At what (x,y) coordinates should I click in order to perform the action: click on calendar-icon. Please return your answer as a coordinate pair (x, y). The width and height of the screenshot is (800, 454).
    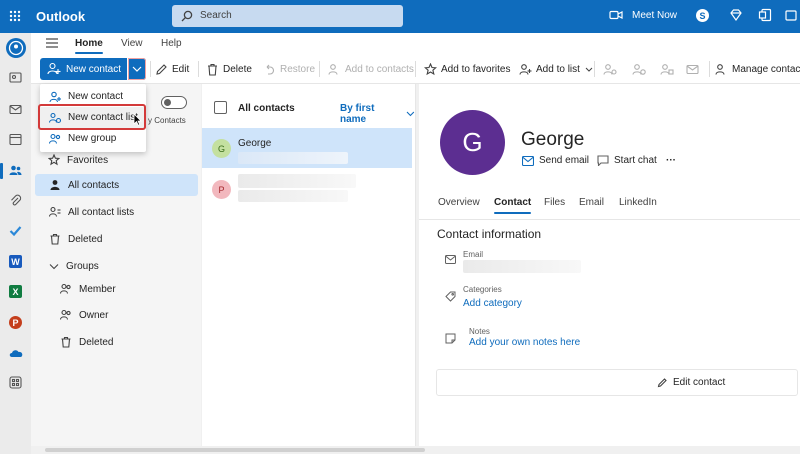
    Looking at the image, I should click on (15, 140).